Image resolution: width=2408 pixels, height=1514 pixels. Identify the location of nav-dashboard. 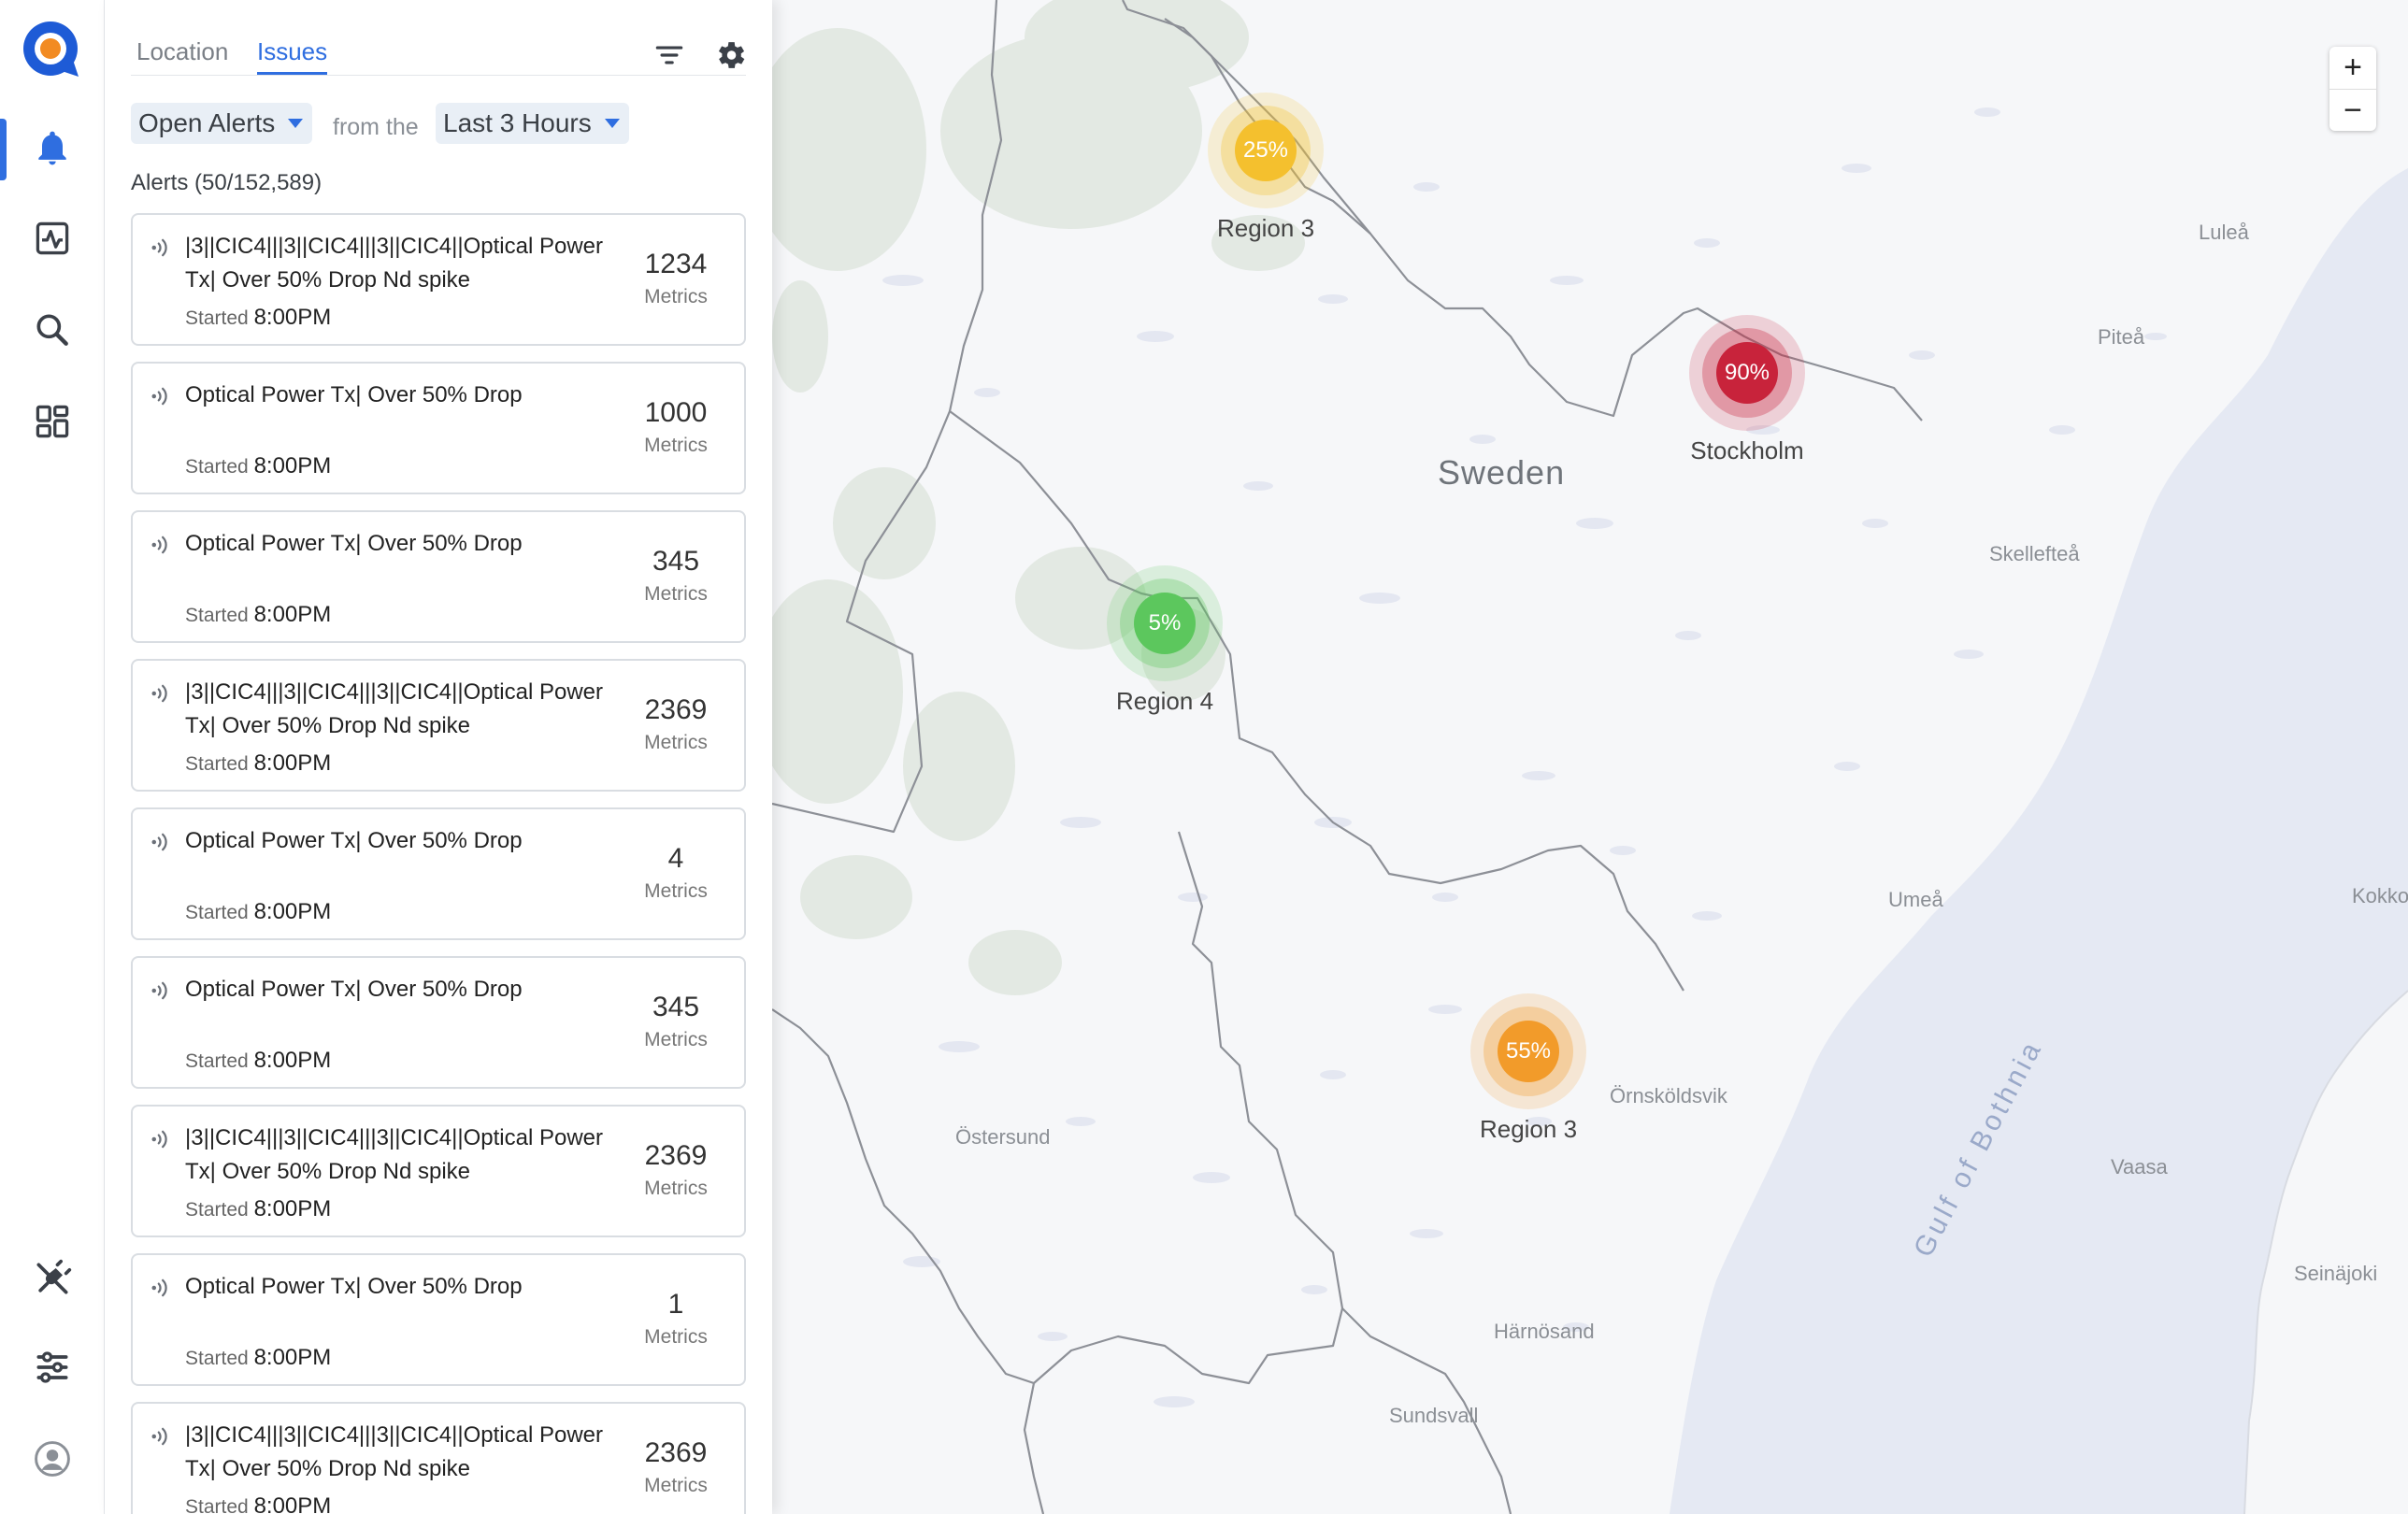
(52, 423).